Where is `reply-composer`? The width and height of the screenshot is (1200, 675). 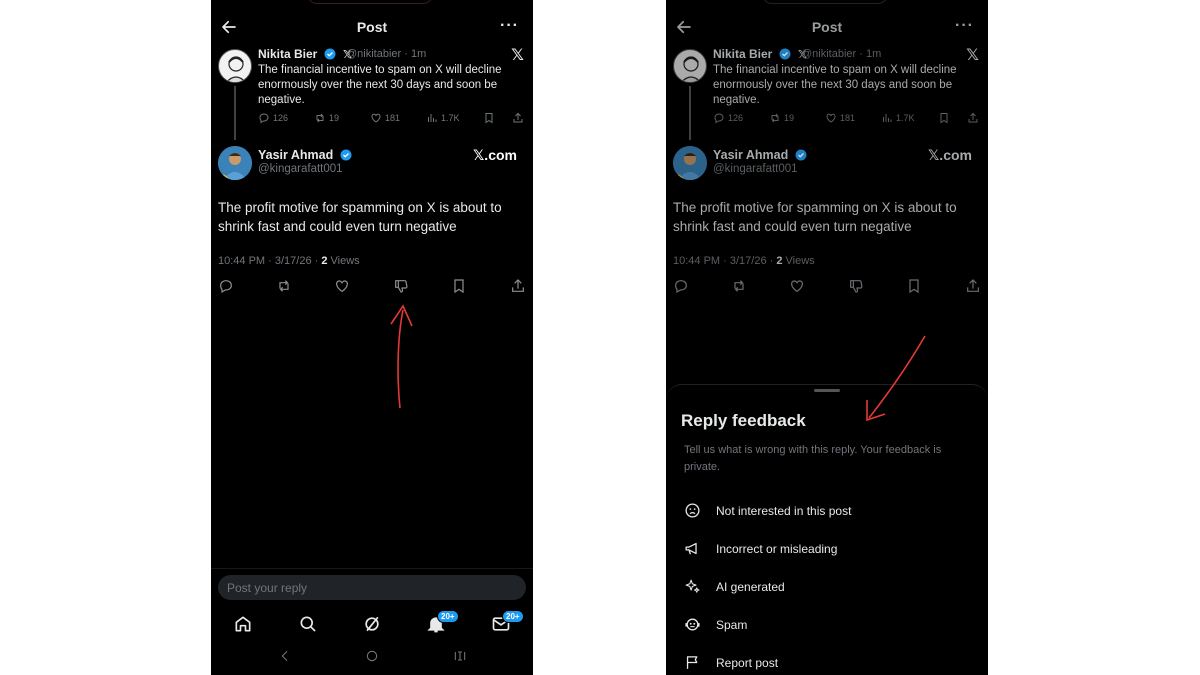
reply-composer is located at coordinates (372, 587).